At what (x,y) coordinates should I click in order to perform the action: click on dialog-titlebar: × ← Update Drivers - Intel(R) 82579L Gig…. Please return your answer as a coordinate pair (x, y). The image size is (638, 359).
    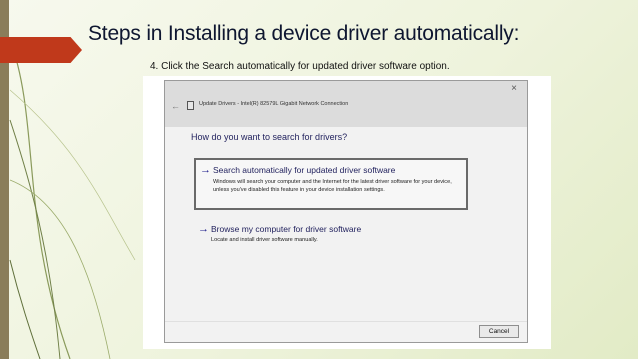
    Looking at the image, I should click on (346, 104).